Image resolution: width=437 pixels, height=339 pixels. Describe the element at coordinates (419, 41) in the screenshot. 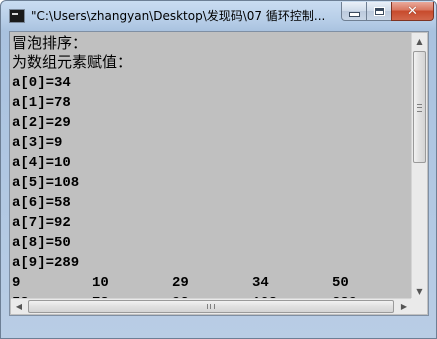

I see `arrow-up-icon: ▲` at that location.